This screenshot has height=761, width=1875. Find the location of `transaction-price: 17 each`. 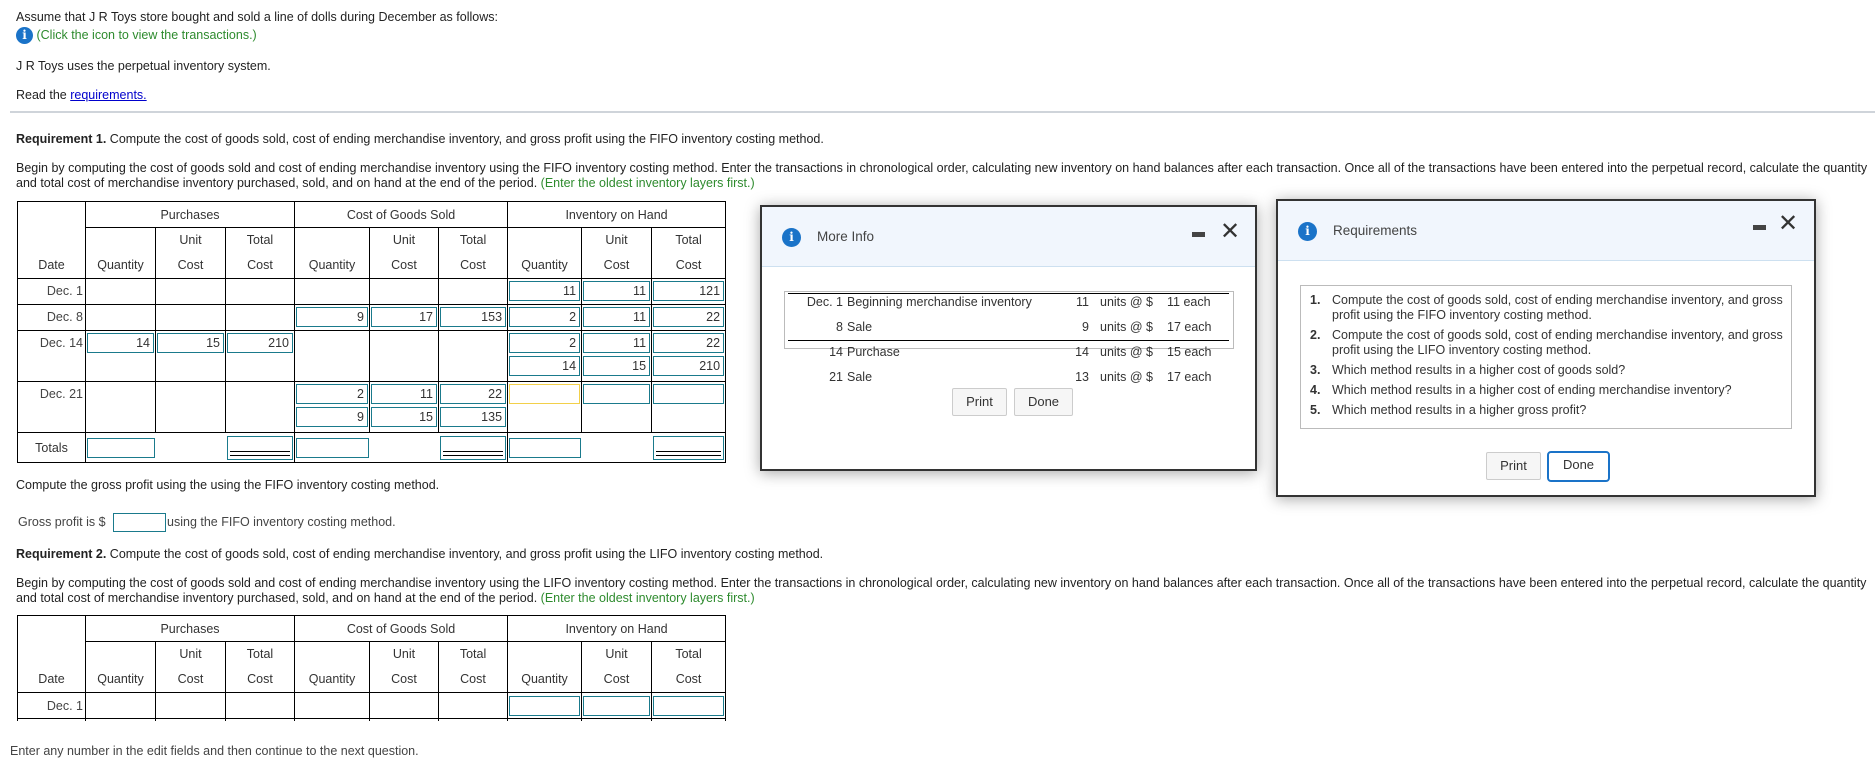

transaction-price: 17 each is located at coordinates (1198, 326).